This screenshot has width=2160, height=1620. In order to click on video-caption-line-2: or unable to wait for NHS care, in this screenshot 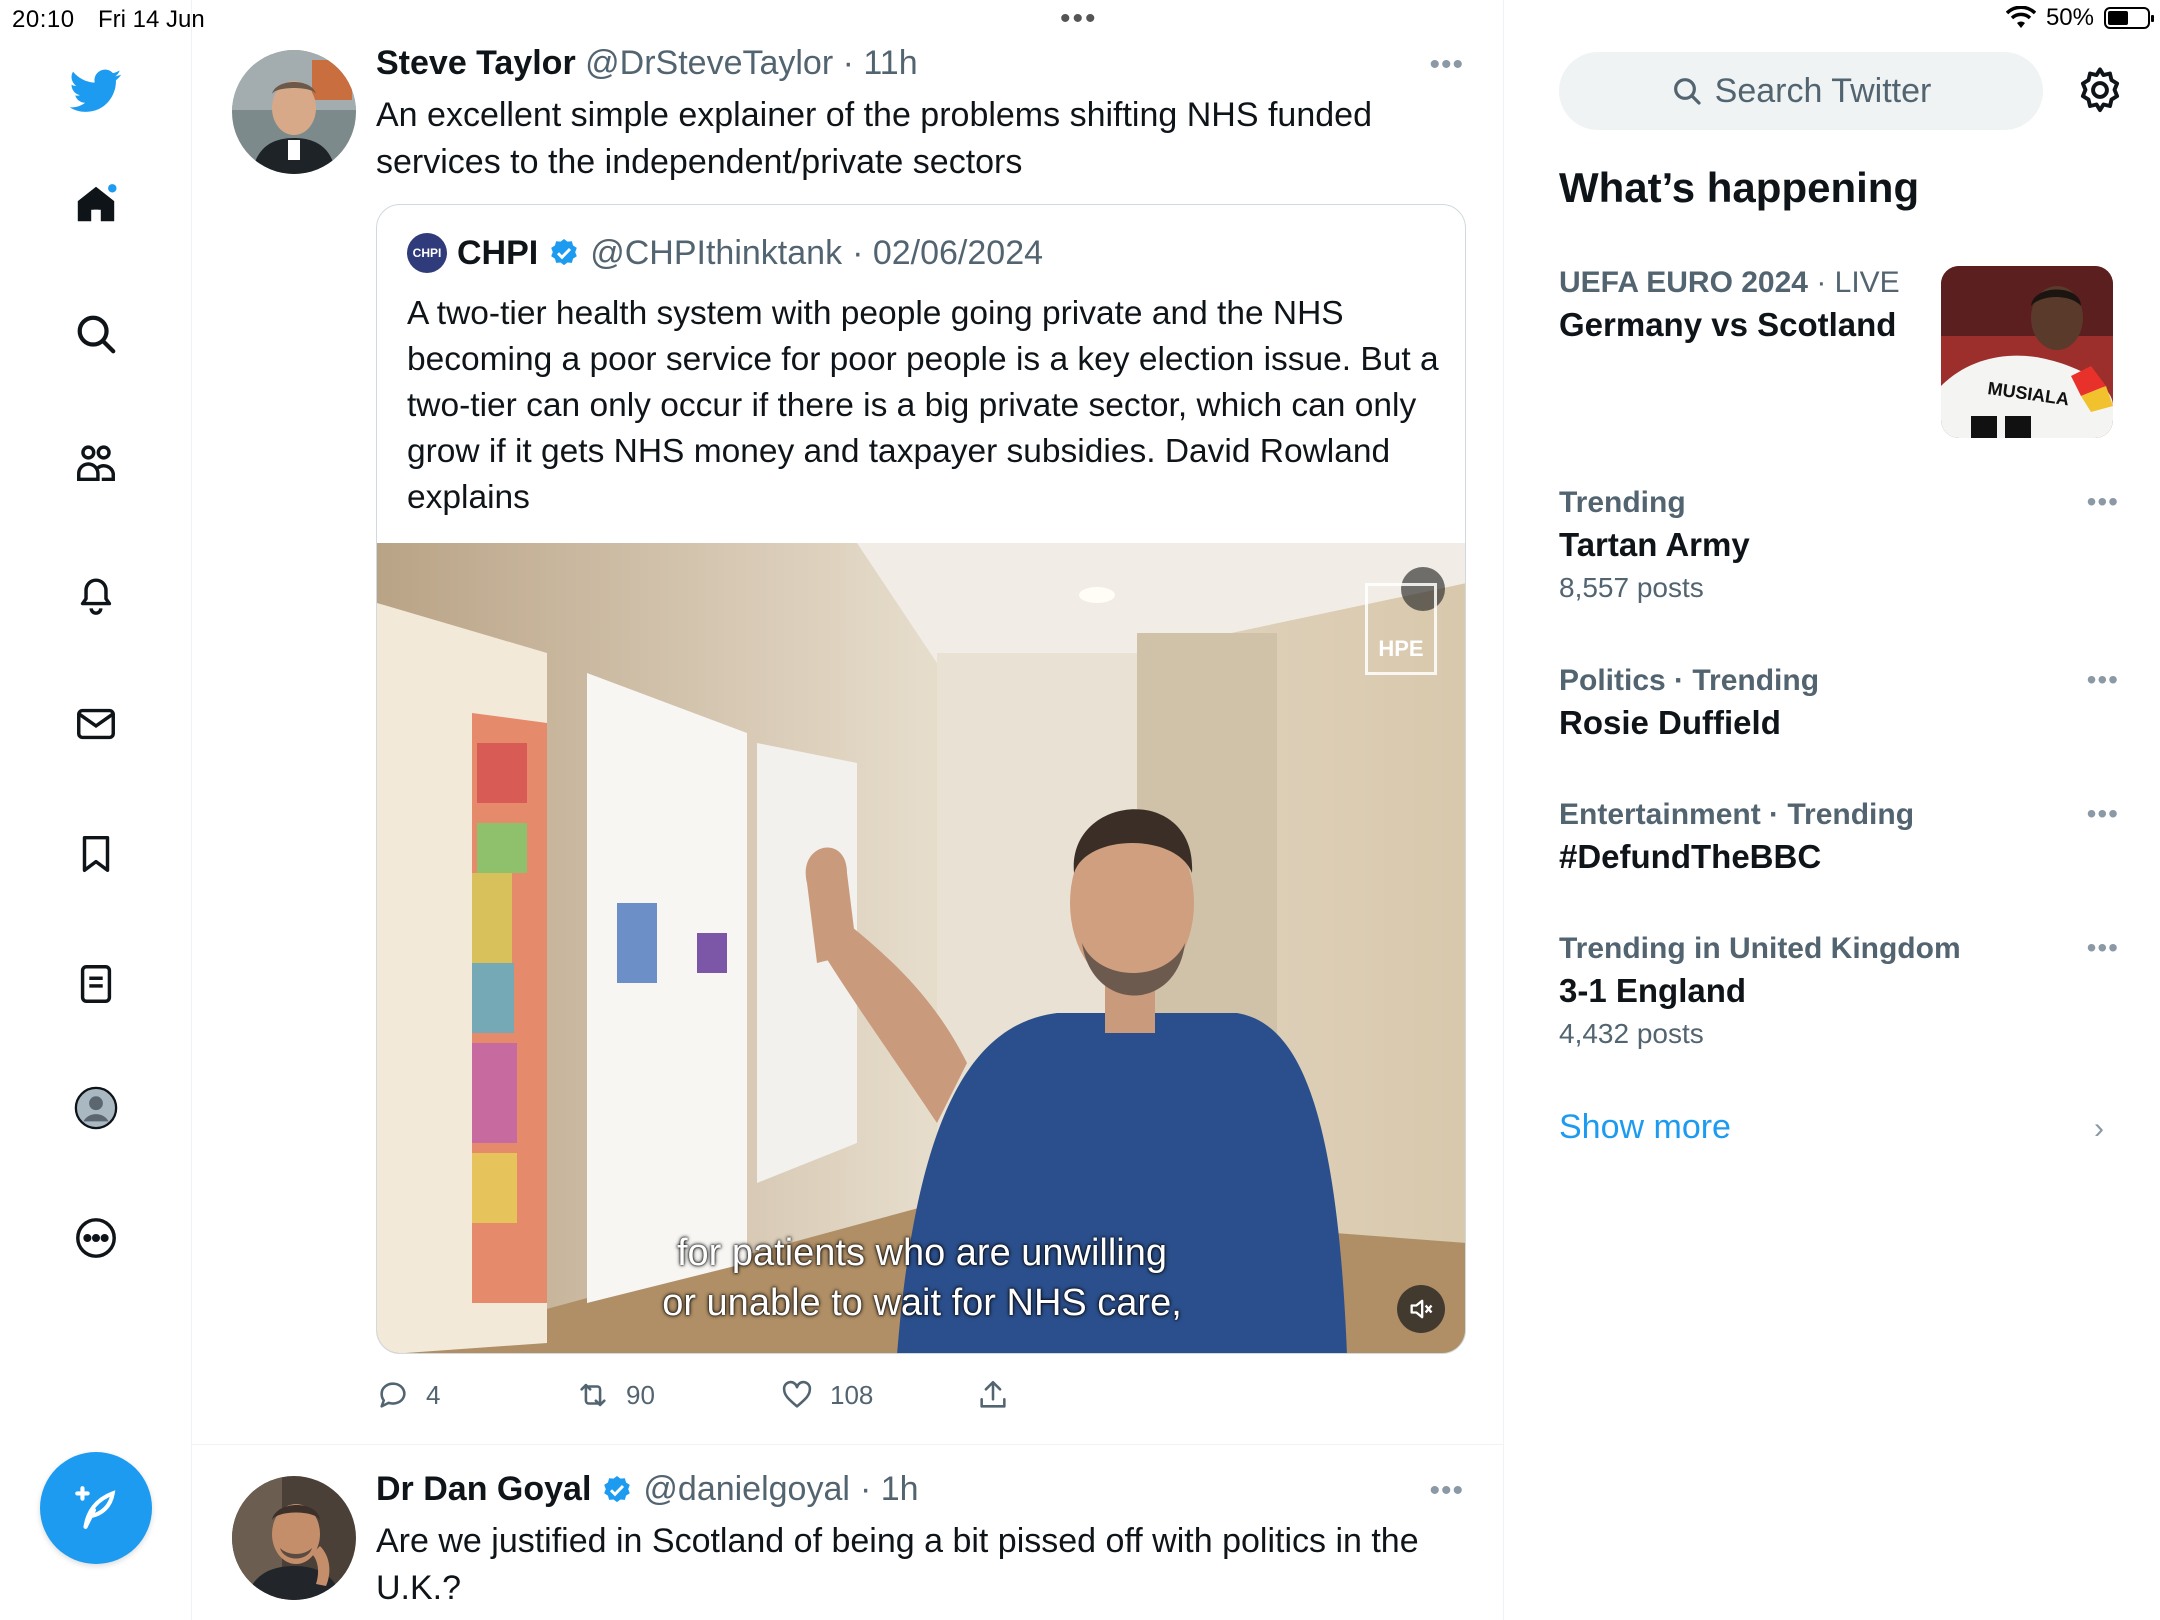, I will do `click(922, 1303)`.